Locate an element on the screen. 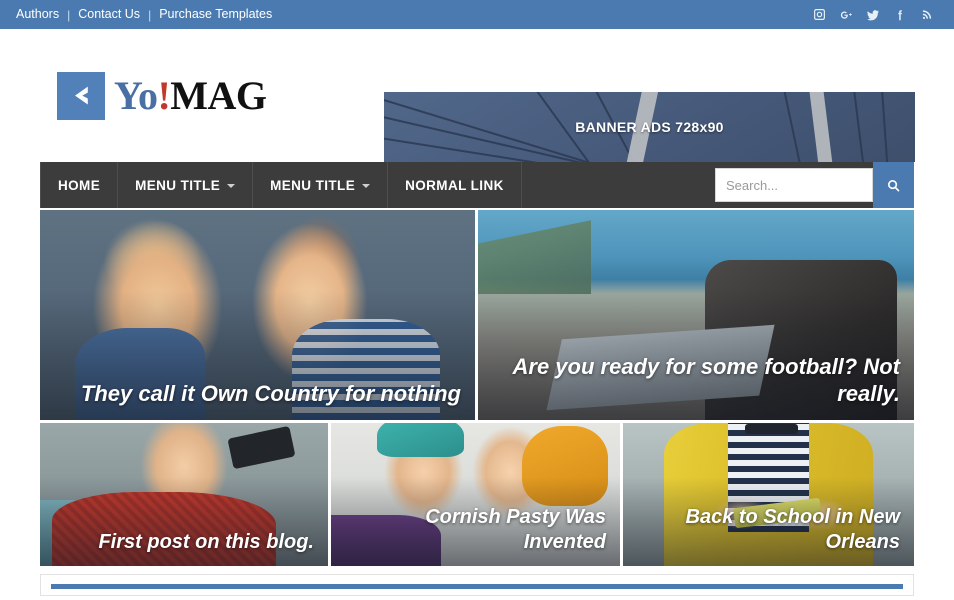  featured-post-tile: Cornish Pasty Was Invented is located at coordinates (475, 494).